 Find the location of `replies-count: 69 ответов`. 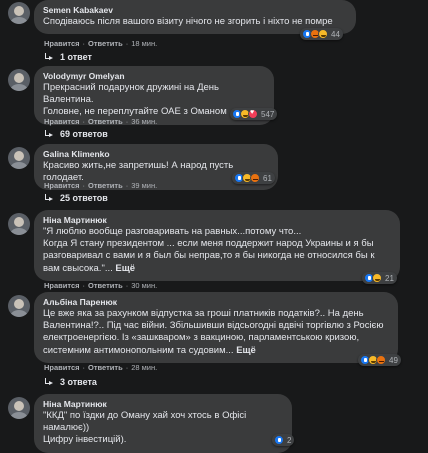

replies-count: 69 ответов is located at coordinates (84, 134).